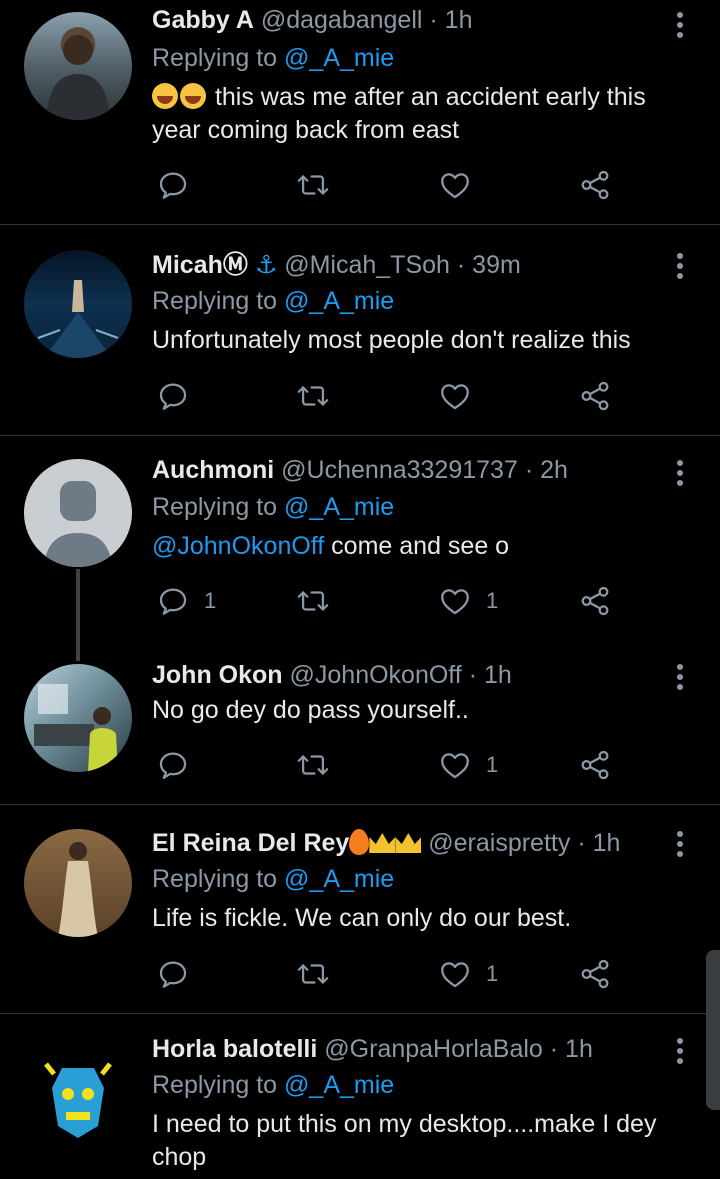  Describe the element at coordinates (417, 546) in the screenshot. I see `tweet-body: come and see o` at that location.